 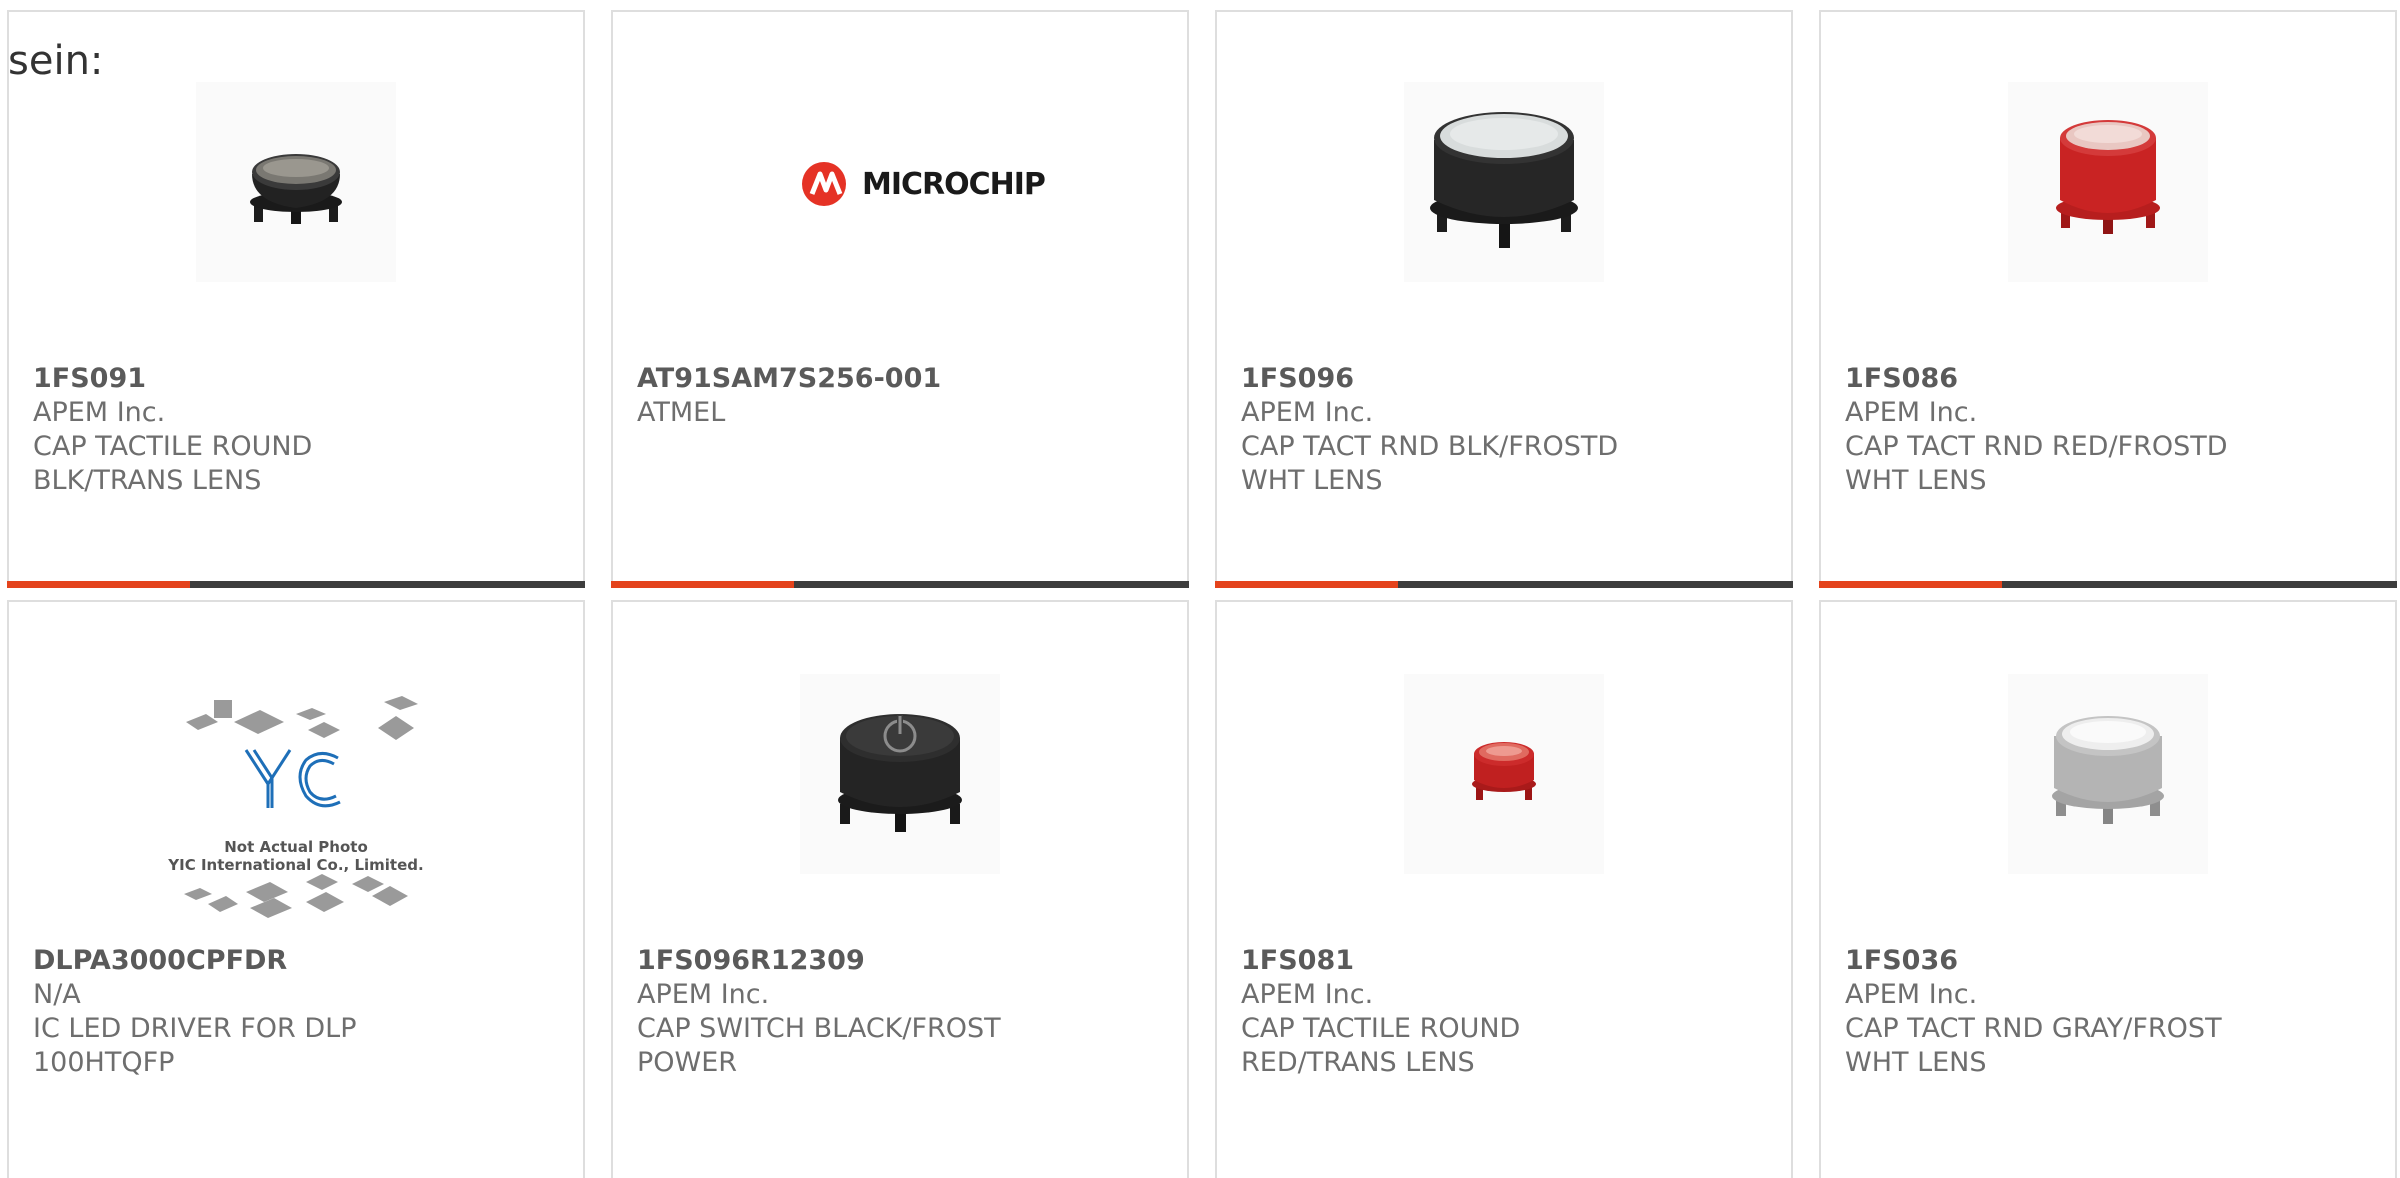 I want to click on lead-text: sein:, so click(x=56, y=61).